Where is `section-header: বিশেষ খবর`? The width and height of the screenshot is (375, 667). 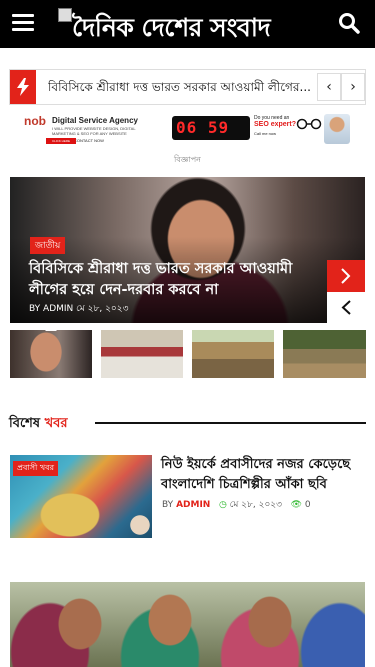 section-header: বিশেষ খবর is located at coordinates (187, 423).